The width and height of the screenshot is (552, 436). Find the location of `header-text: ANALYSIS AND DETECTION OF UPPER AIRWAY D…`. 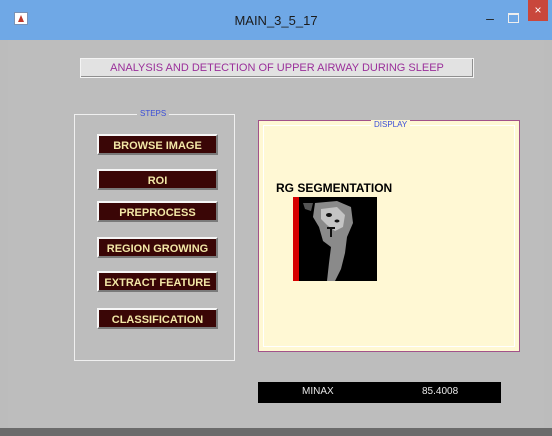

header-text: ANALYSIS AND DETECTION OF UPPER AIRWAY D… is located at coordinates (277, 68).